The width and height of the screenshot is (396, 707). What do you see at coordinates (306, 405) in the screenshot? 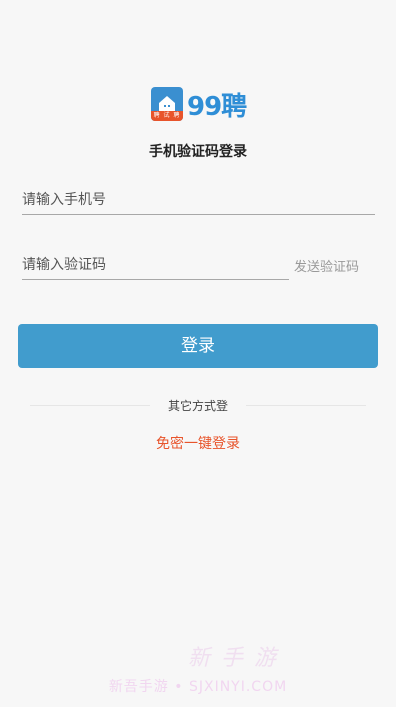
I see `divider-right` at bounding box center [306, 405].